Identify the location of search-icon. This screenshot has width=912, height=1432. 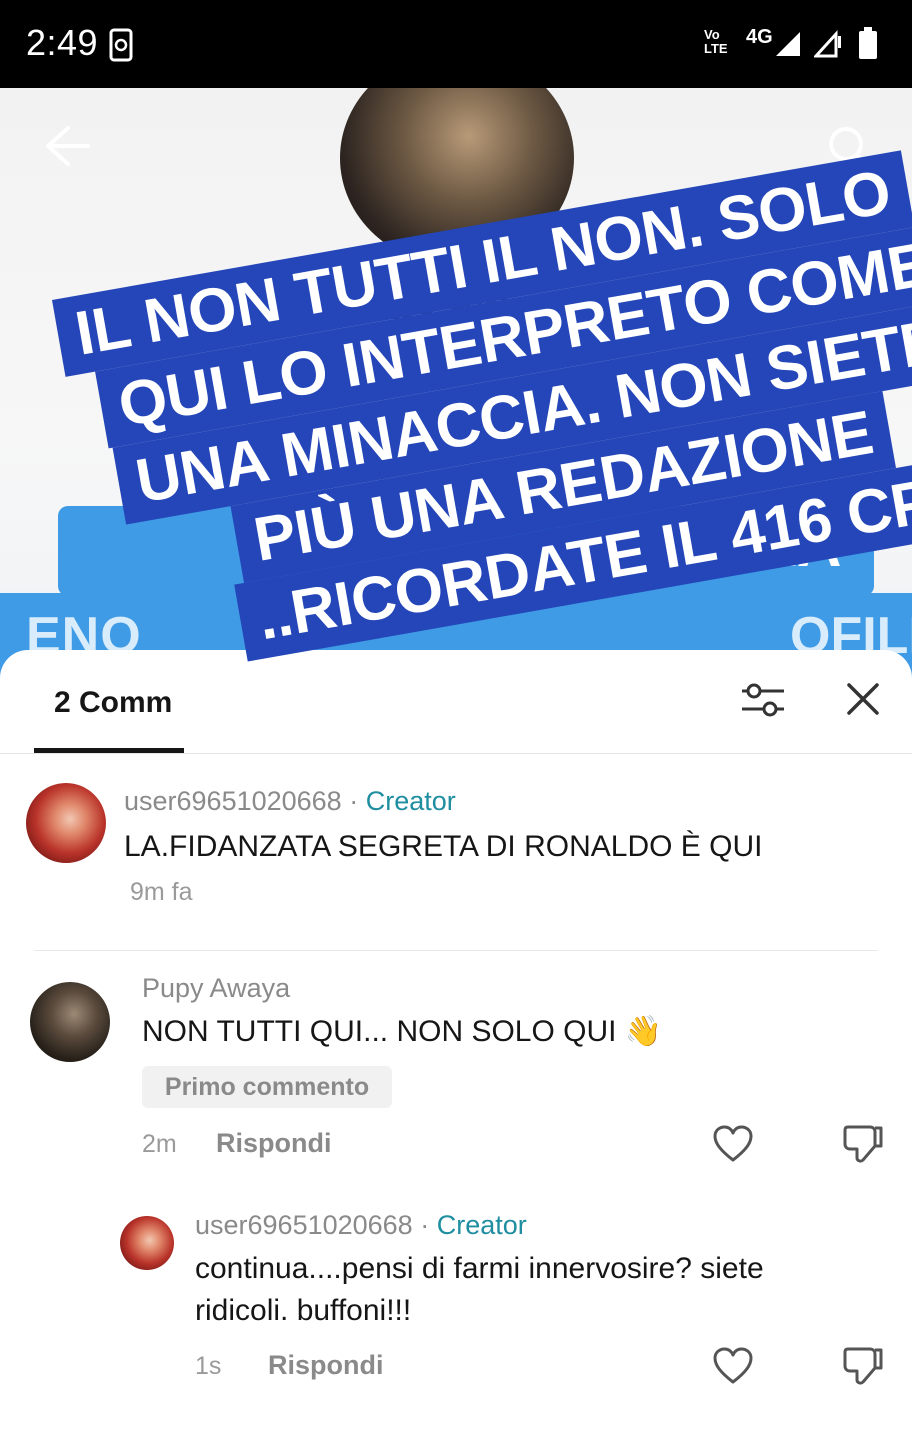
(850, 148).